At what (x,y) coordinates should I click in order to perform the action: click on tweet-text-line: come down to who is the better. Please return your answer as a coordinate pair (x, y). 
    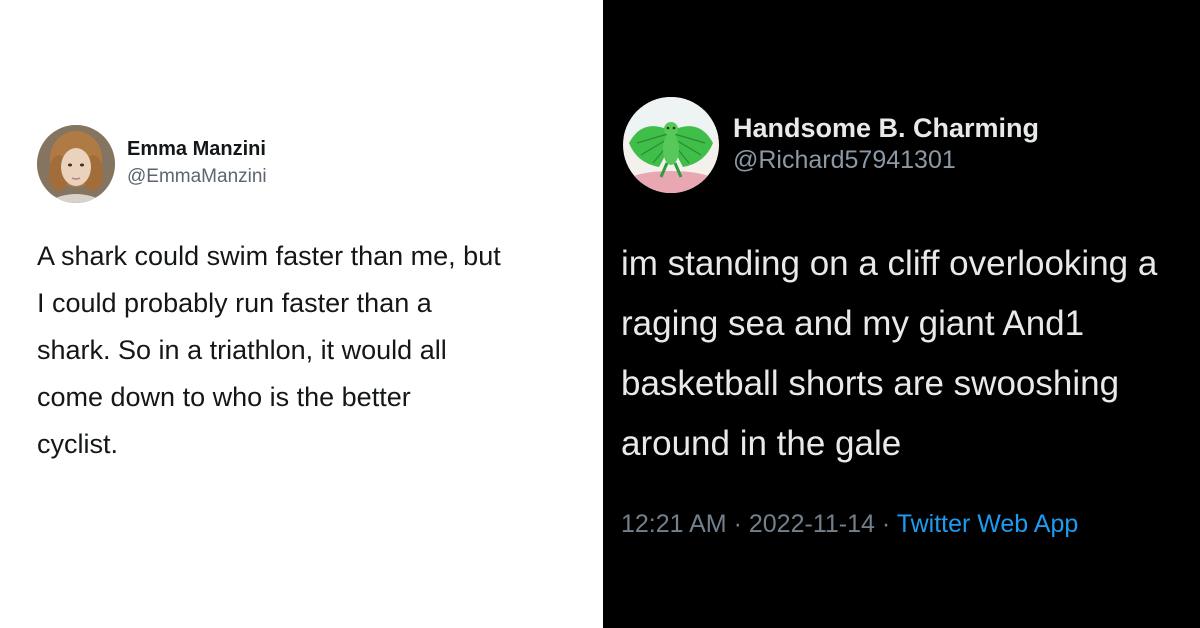
    Looking at the image, I should click on (224, 397).